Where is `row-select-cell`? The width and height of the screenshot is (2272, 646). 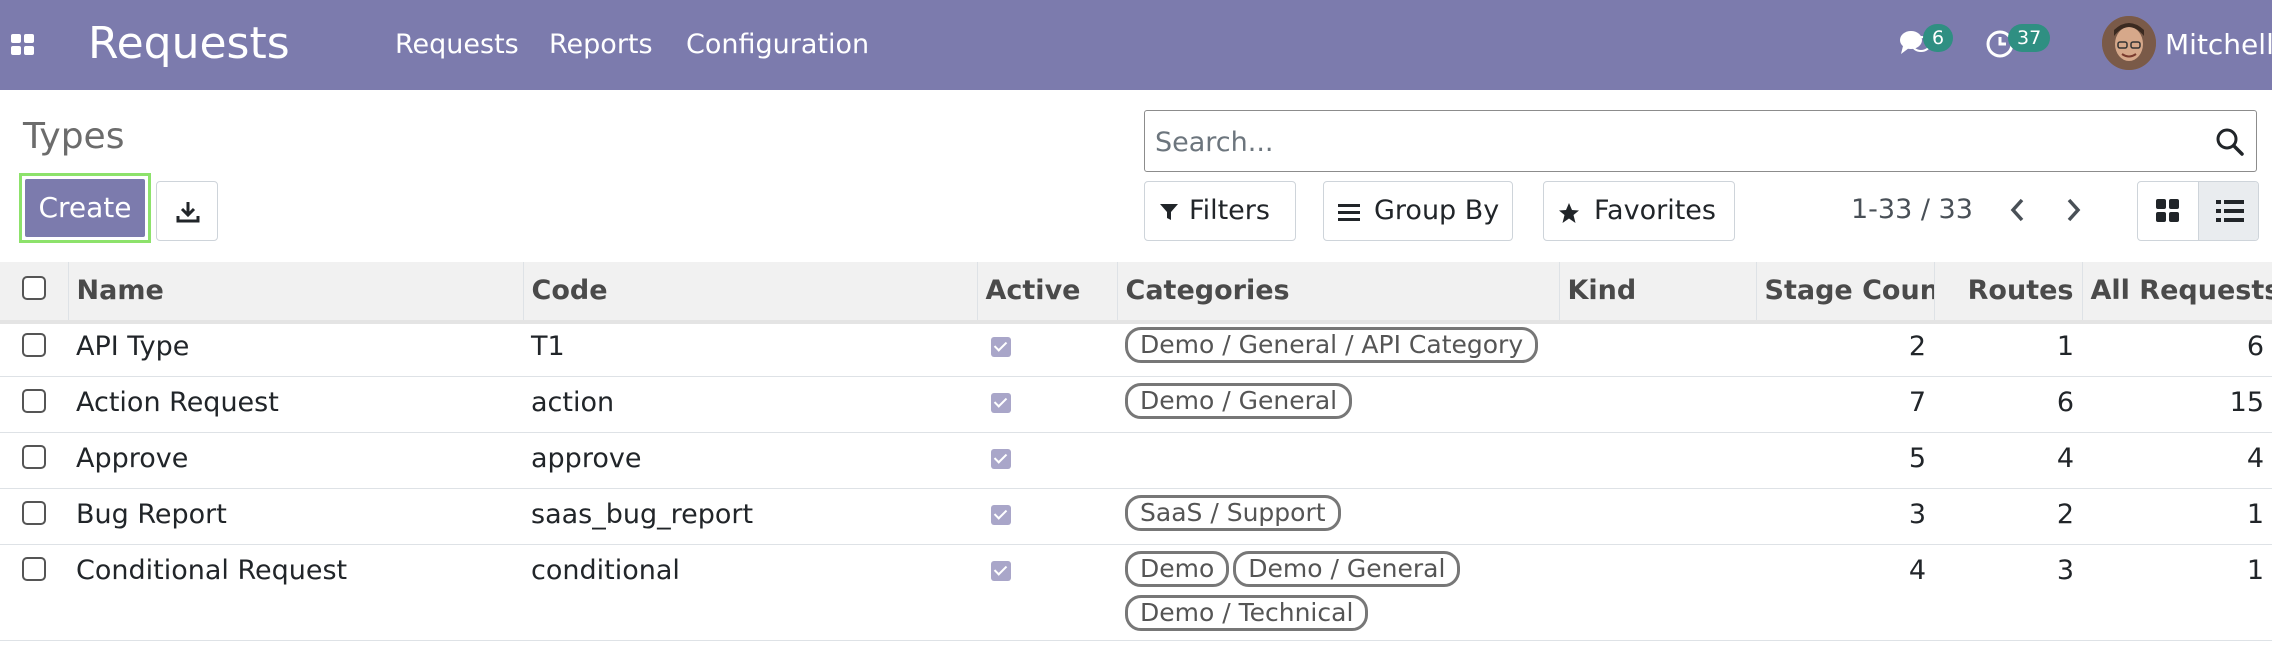
row-select-cell is located at coordinates (34, 592).